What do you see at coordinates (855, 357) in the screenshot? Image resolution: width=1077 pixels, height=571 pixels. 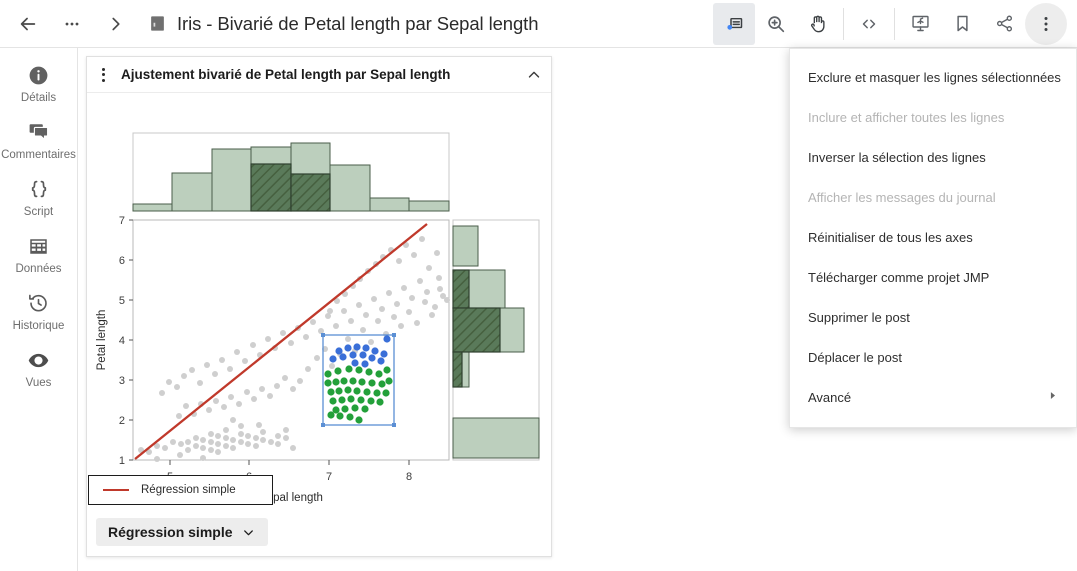 I see `menu-label: Déplacer le post` at bounding box center [855, 357].